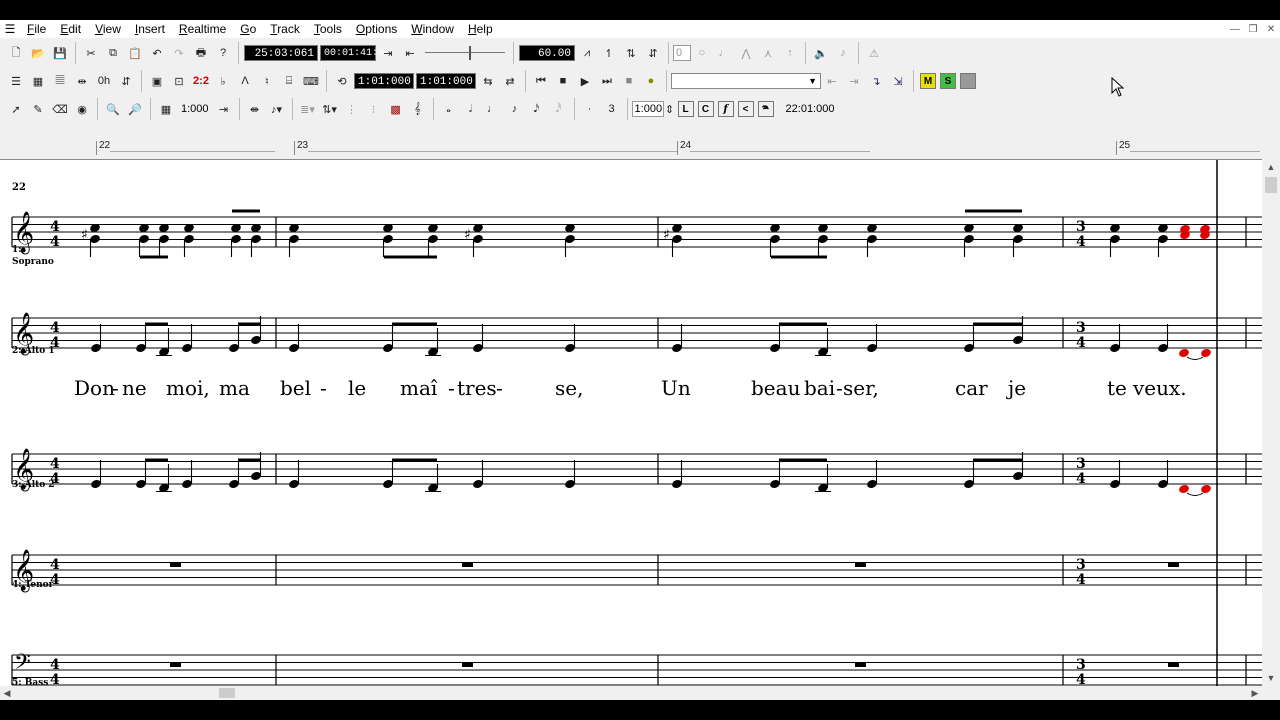  What do you see at coordinates (471, 109) in the screenshot?
I see `half-note-duration-icon: 𝅗𝅥` at bounding box center [471, 109].